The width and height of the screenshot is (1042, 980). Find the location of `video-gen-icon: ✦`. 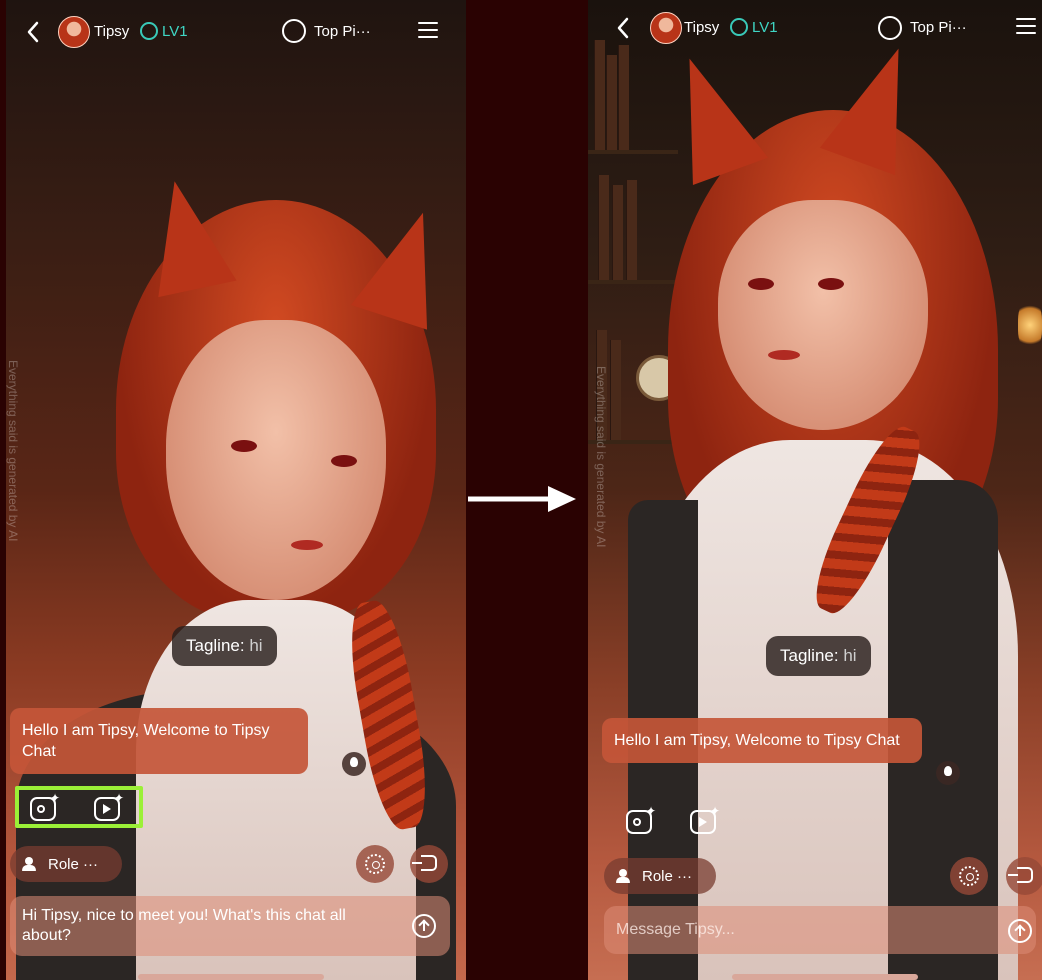

video-gen-icon: ✦ is located at coordinates (705, 819).